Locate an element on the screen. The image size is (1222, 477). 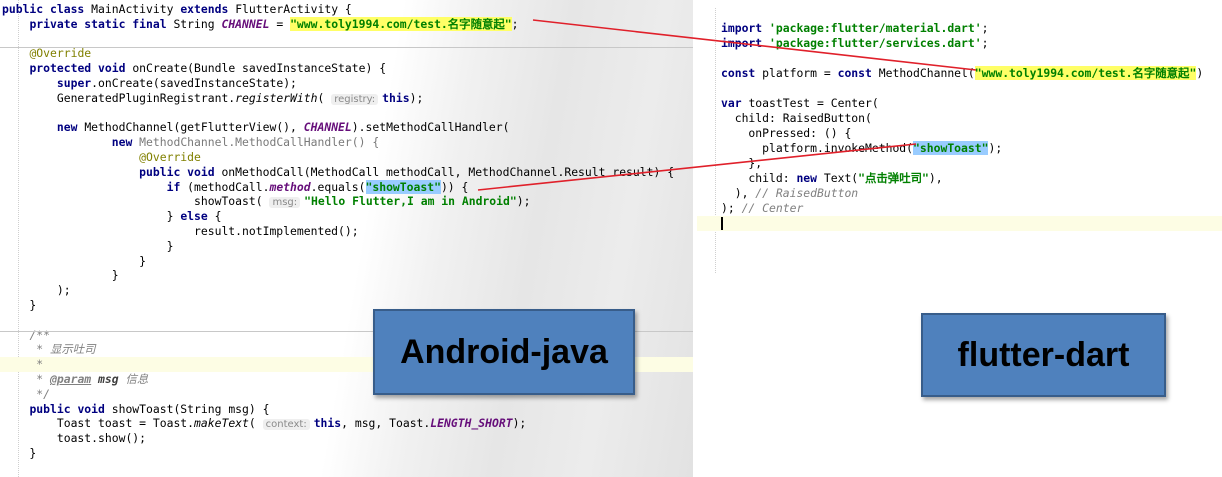
code-token: * is located at coordinates (43, 379).